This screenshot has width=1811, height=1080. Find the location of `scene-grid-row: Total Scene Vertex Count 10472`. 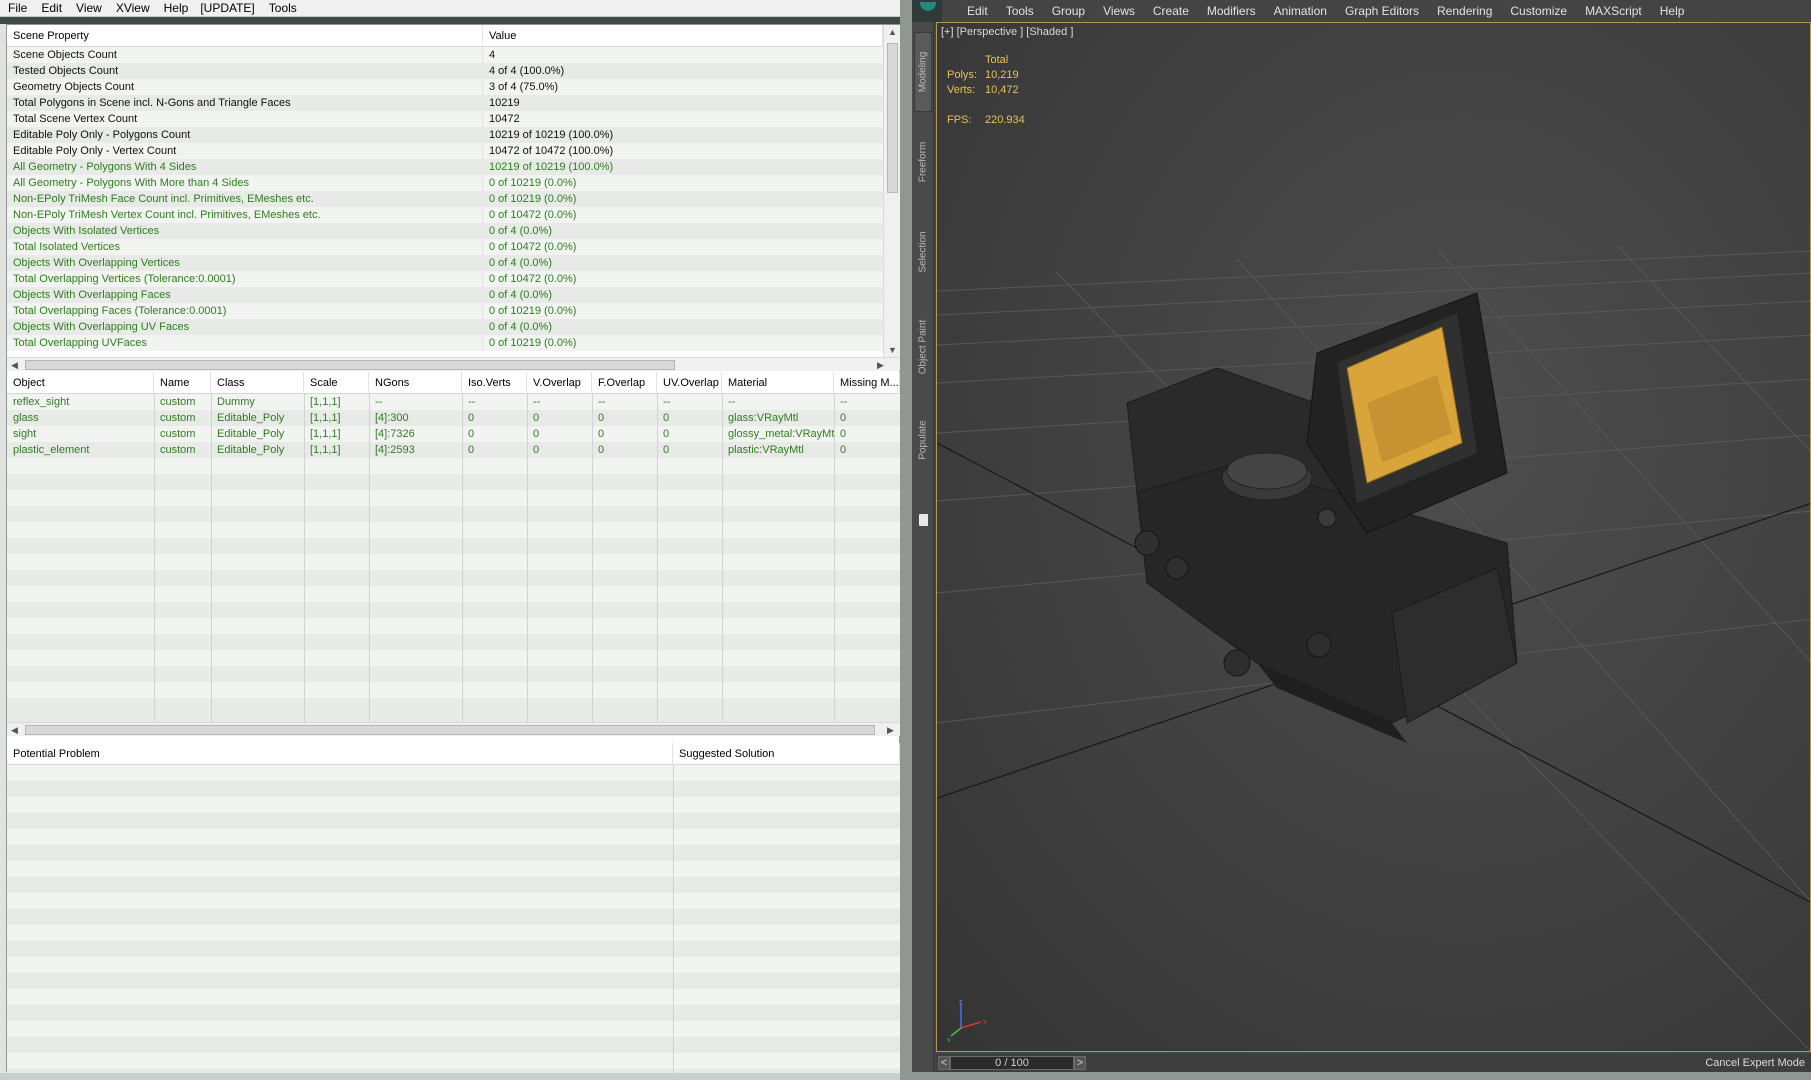

scene-grid-row: Total Scene Vertex Count 10472 is located at coordinates (445, 119).